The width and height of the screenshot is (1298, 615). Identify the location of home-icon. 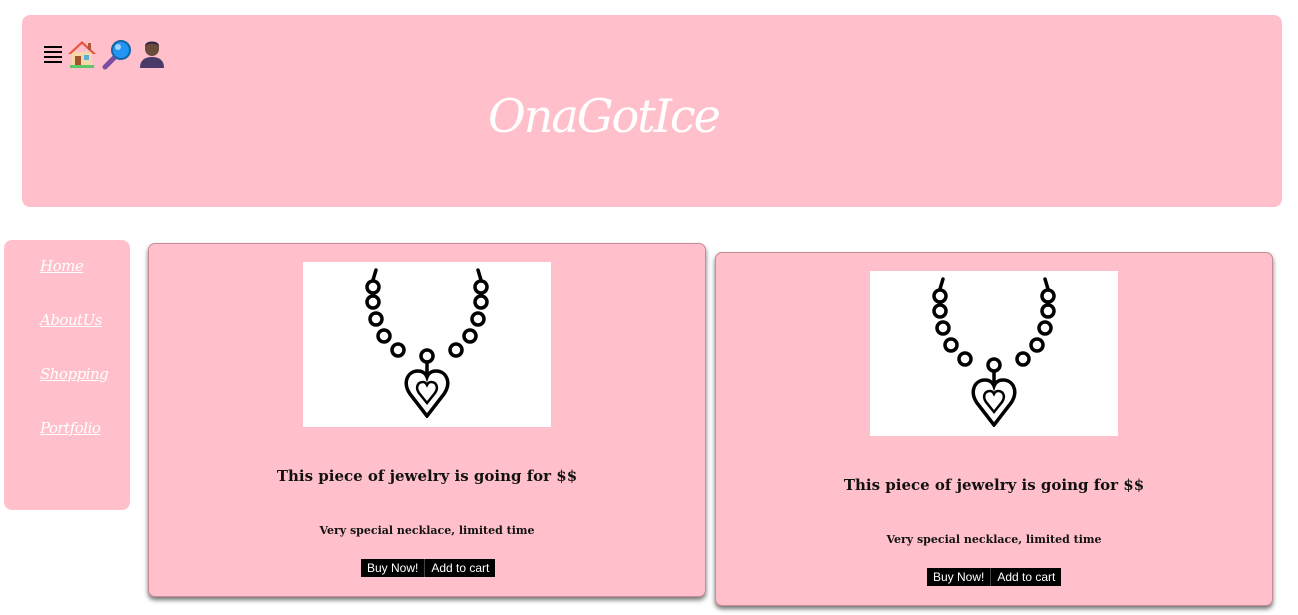
(82, 54).